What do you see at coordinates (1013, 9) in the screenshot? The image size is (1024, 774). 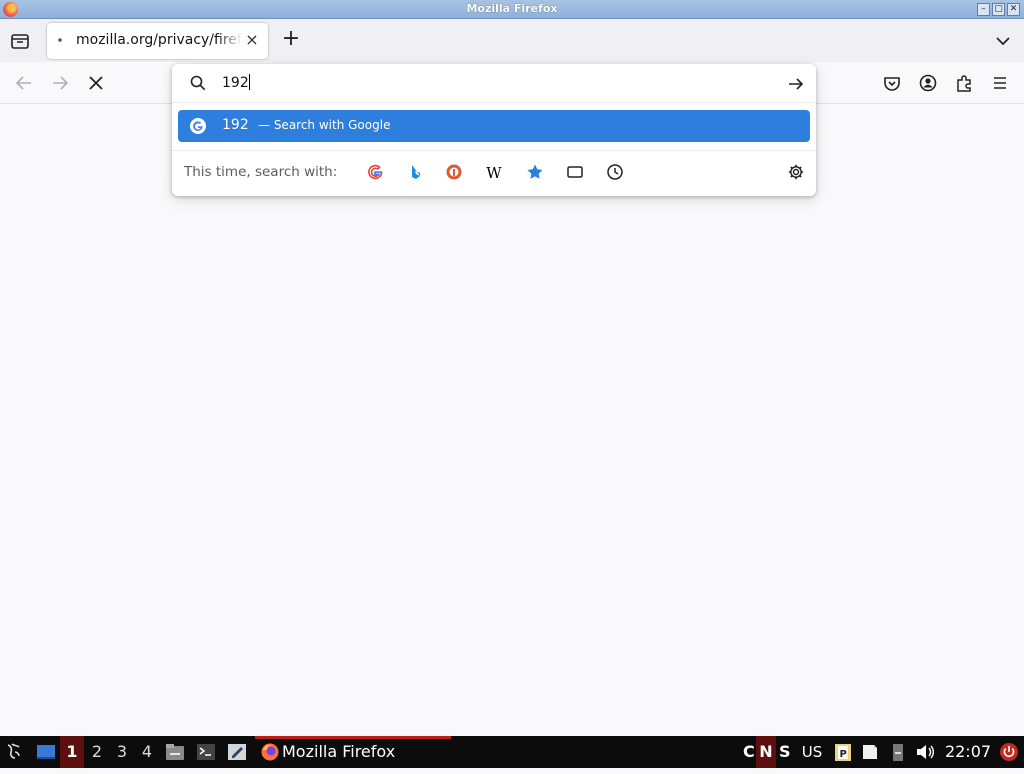 I see `close-window-button: ✕` at bounding box center [1013, 9].